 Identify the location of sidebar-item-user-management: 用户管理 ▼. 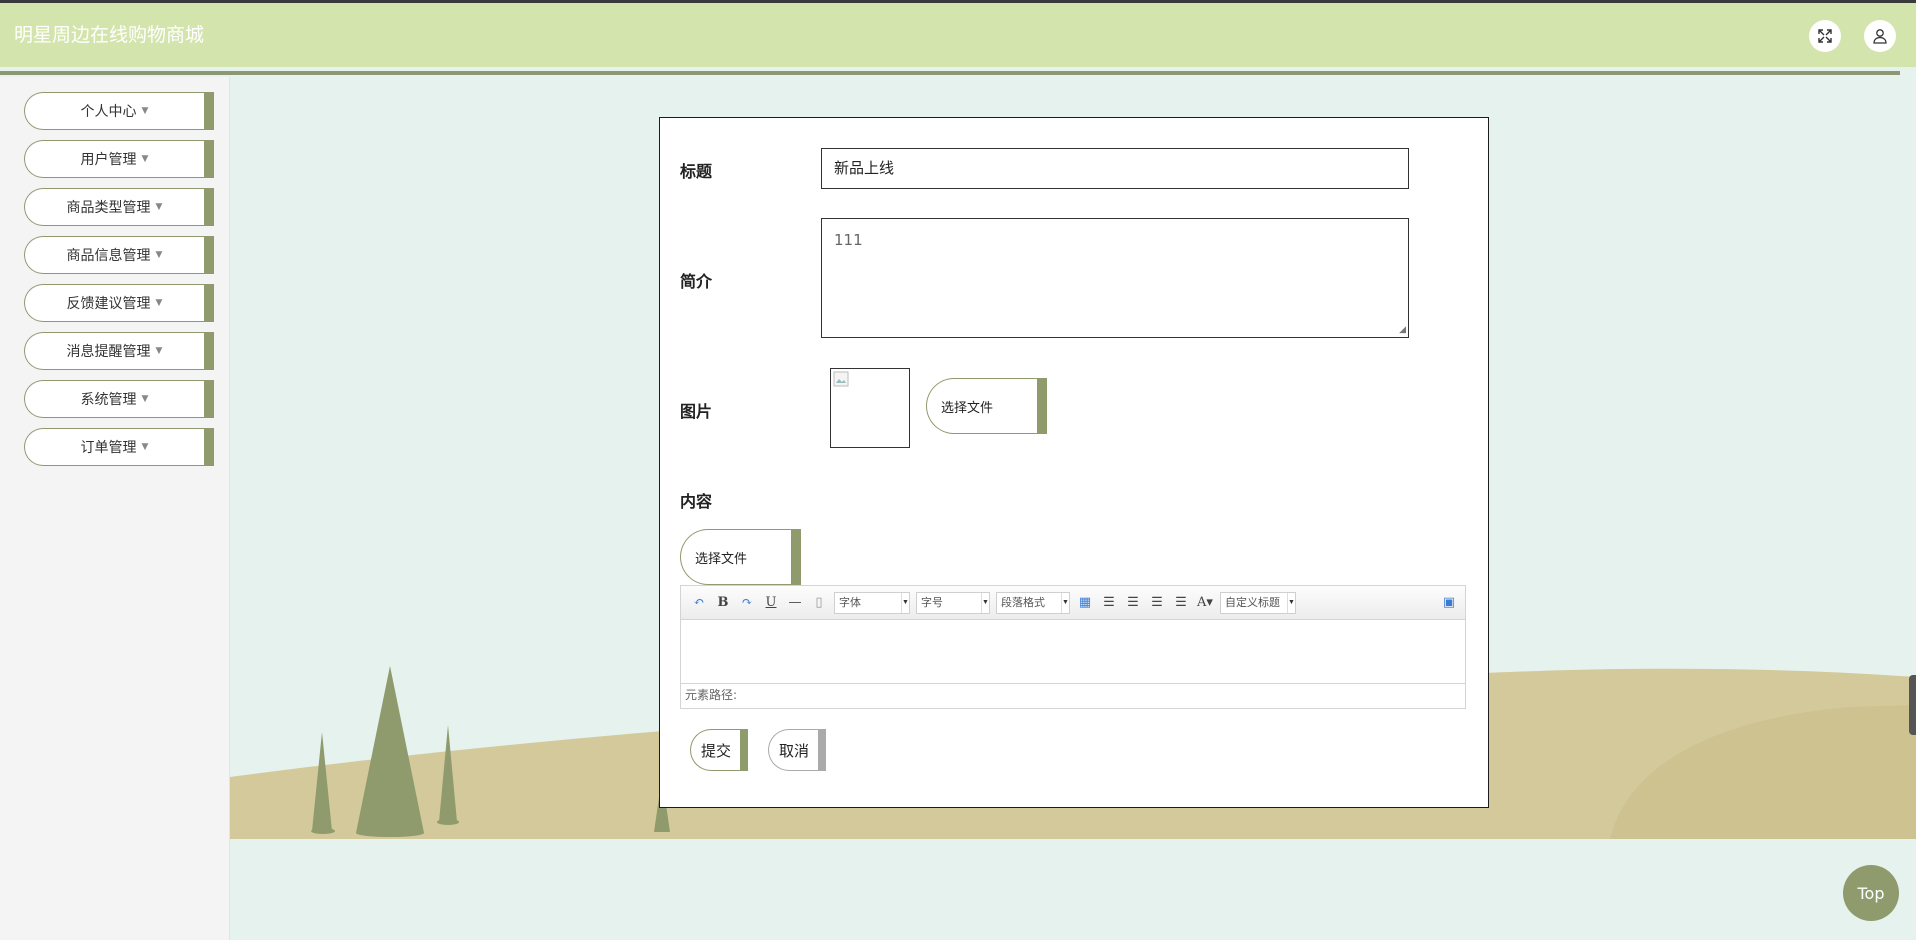
(119, 159).